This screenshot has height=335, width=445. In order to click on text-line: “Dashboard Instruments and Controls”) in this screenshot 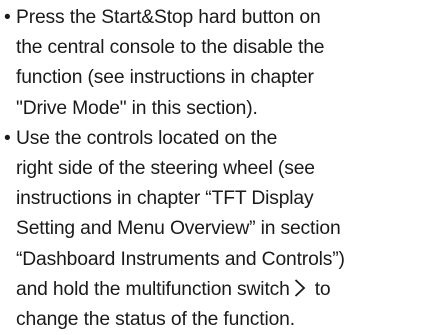, I will do `click(180, 259)`.